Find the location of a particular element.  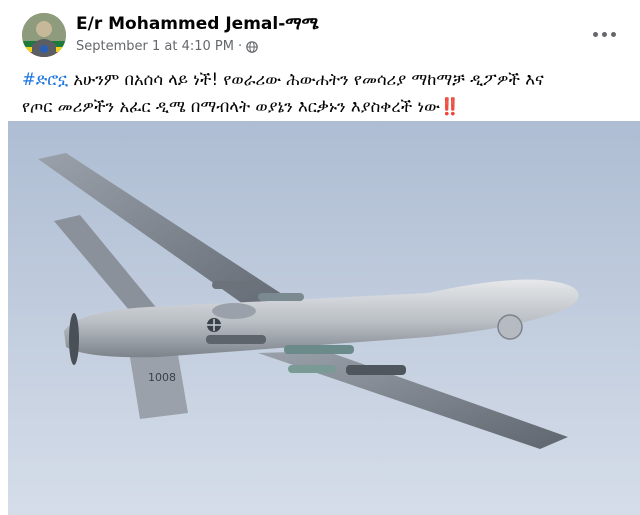

double-exclamation-icon: ‼️ is located at coordinates (450, 106).